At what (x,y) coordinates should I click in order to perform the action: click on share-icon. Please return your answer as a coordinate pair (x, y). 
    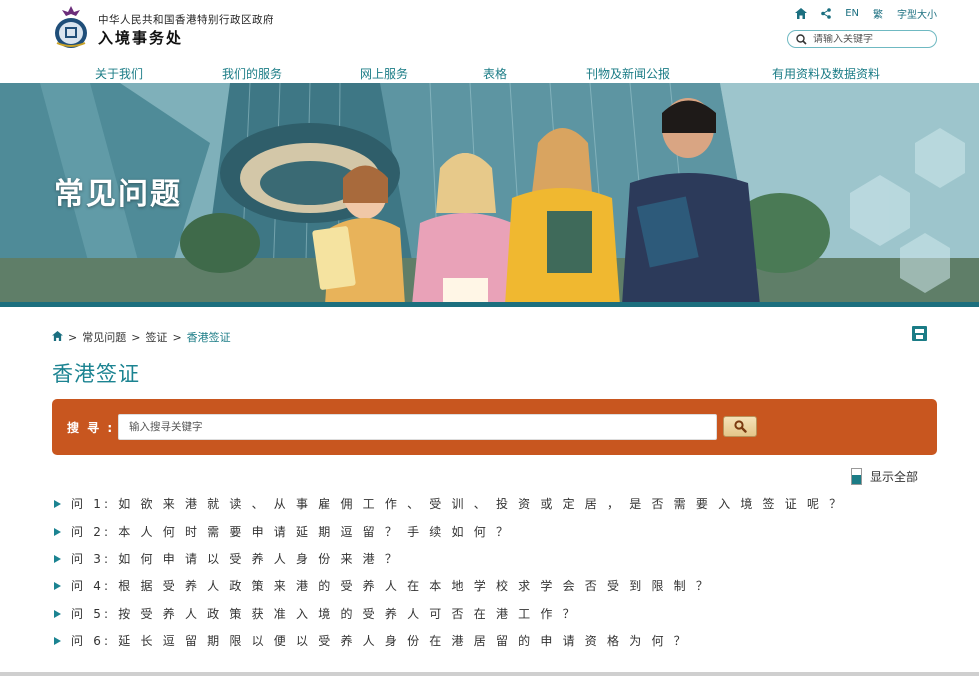
    Looking at the image, I should click on (826, 13).